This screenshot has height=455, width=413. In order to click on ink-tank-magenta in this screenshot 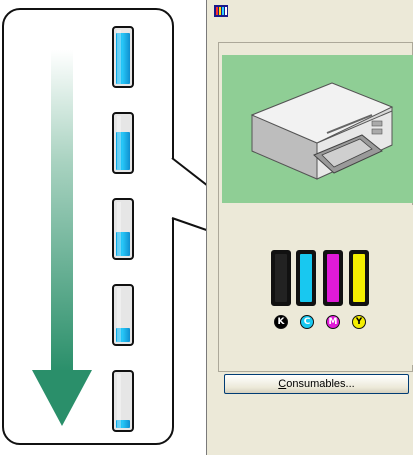, I will do `click(333, 278)`.